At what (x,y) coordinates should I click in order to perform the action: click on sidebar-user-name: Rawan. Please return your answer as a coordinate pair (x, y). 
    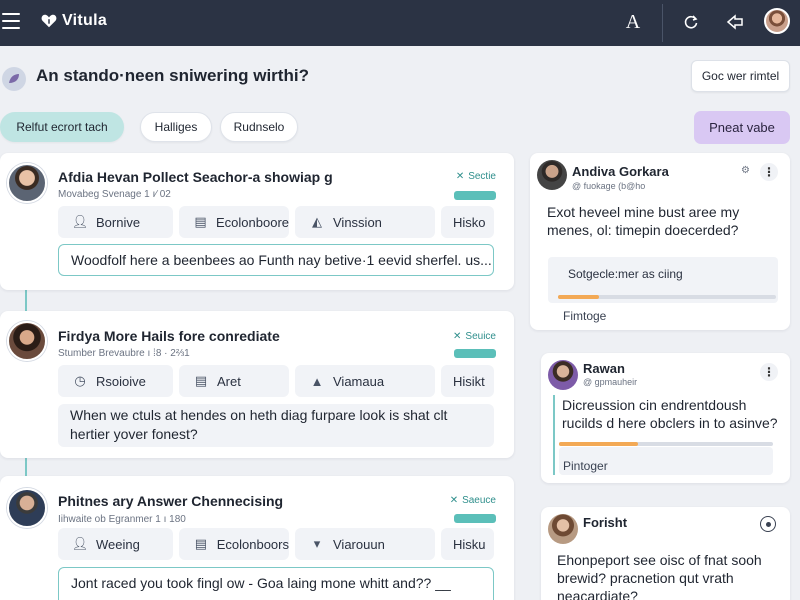
    Looking at the image, I should click on (604, 368).